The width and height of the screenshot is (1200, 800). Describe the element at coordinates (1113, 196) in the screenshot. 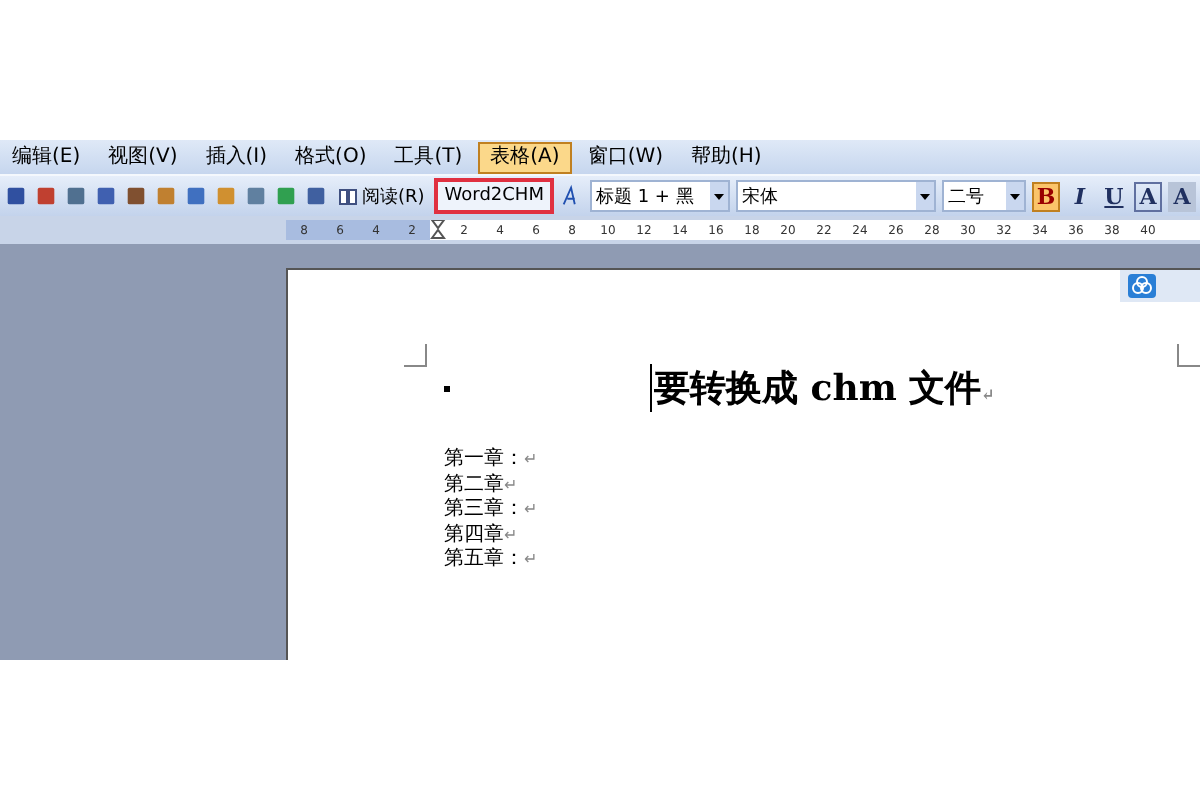

I see `underline-button: U` at that location.